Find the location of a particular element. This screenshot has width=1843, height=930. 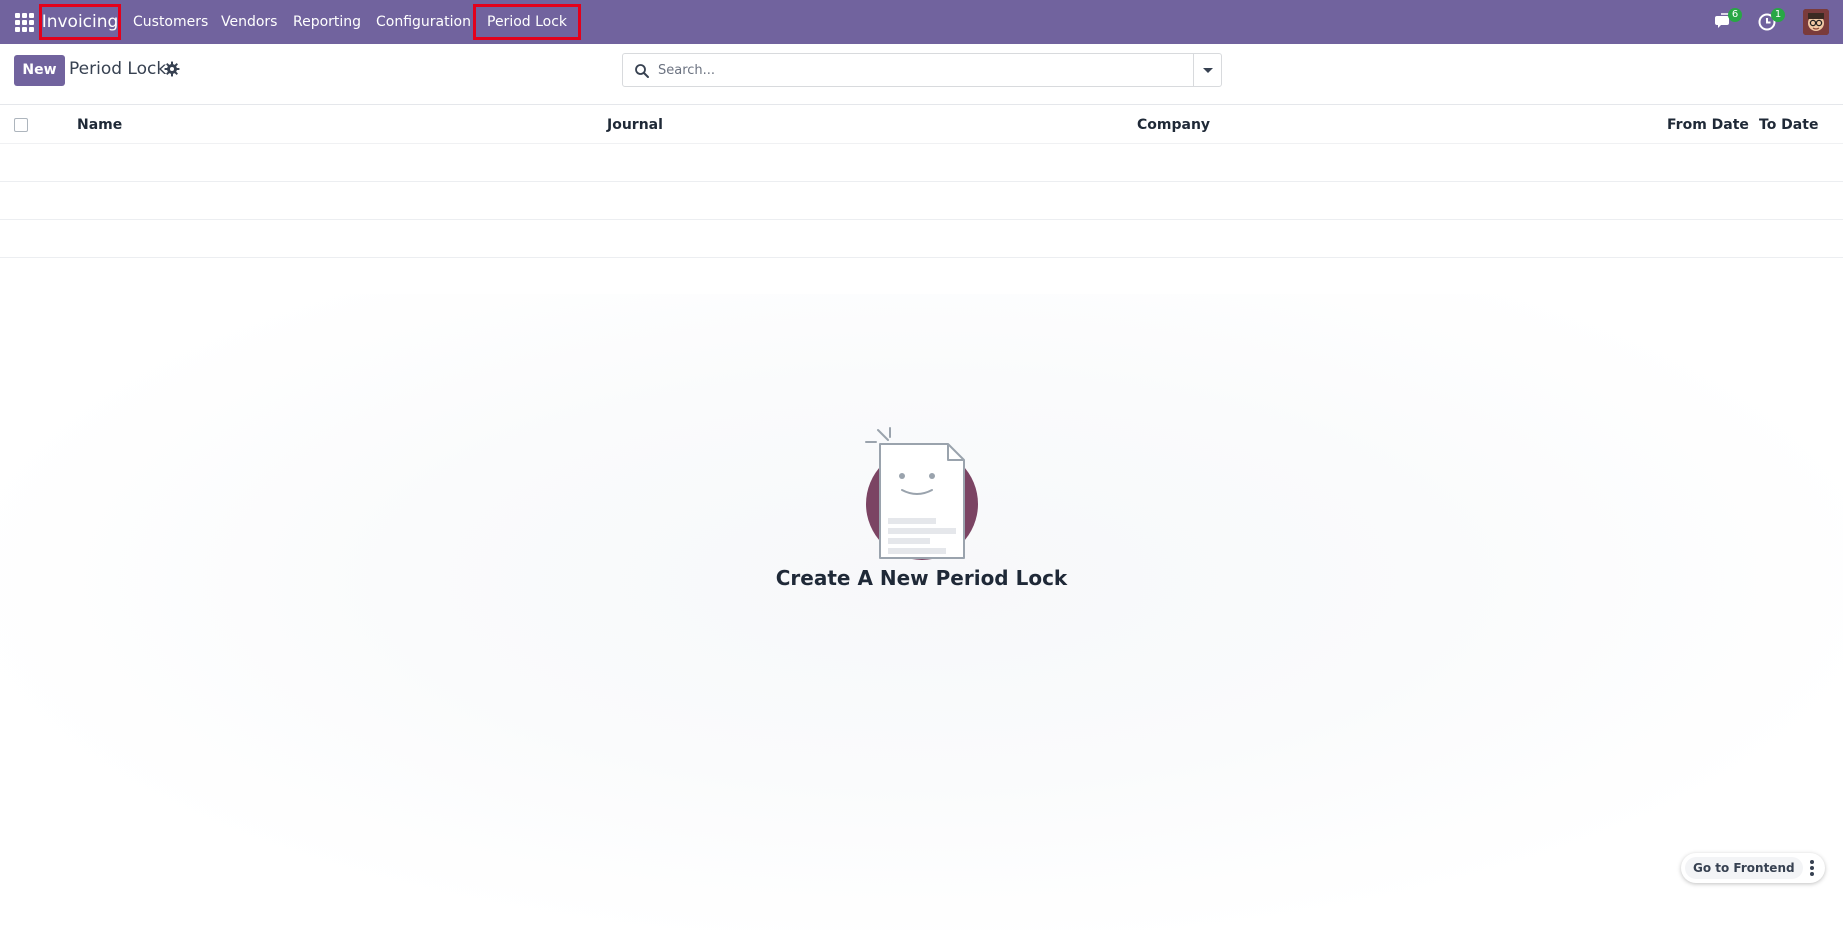

select-all-checkbox is located at coordinates (21, 125).